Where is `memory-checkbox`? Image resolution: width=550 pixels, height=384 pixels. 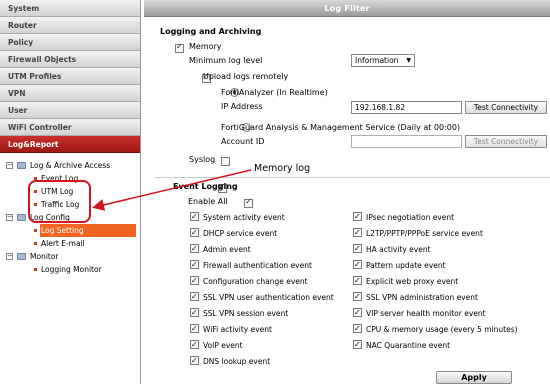
memory-checkbox is located at coordinates (179, 47).